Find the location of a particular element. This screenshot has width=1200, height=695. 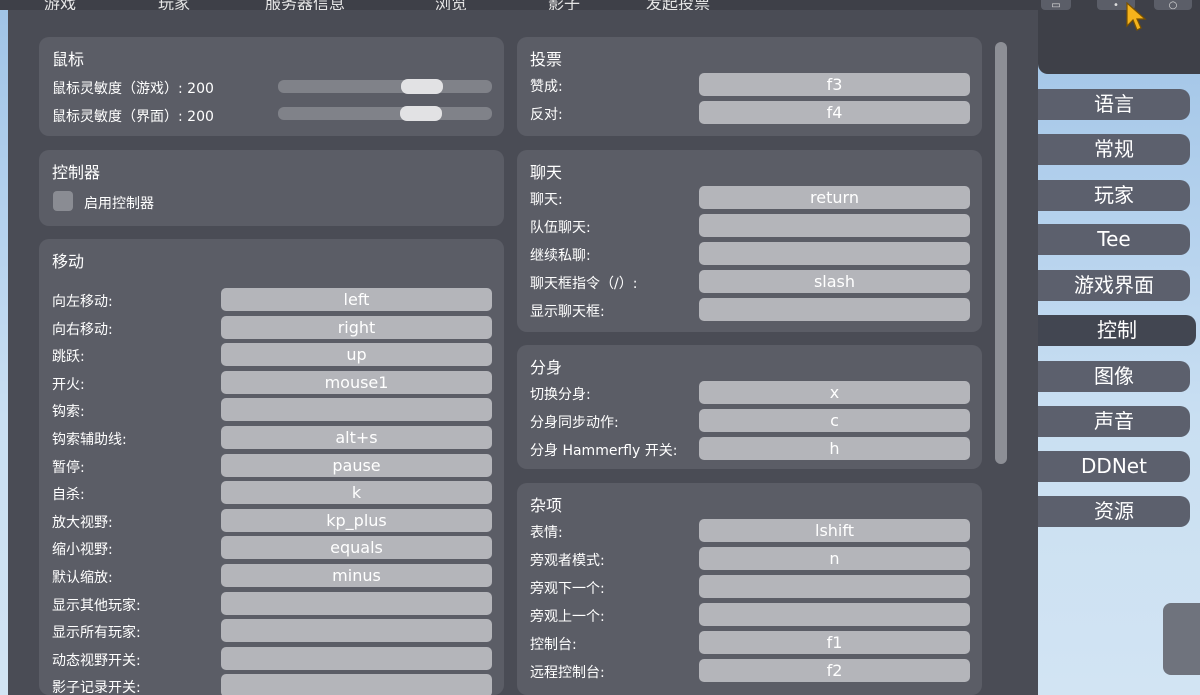

top-tab-players: 玩家 is located at coordinates (174, 5).